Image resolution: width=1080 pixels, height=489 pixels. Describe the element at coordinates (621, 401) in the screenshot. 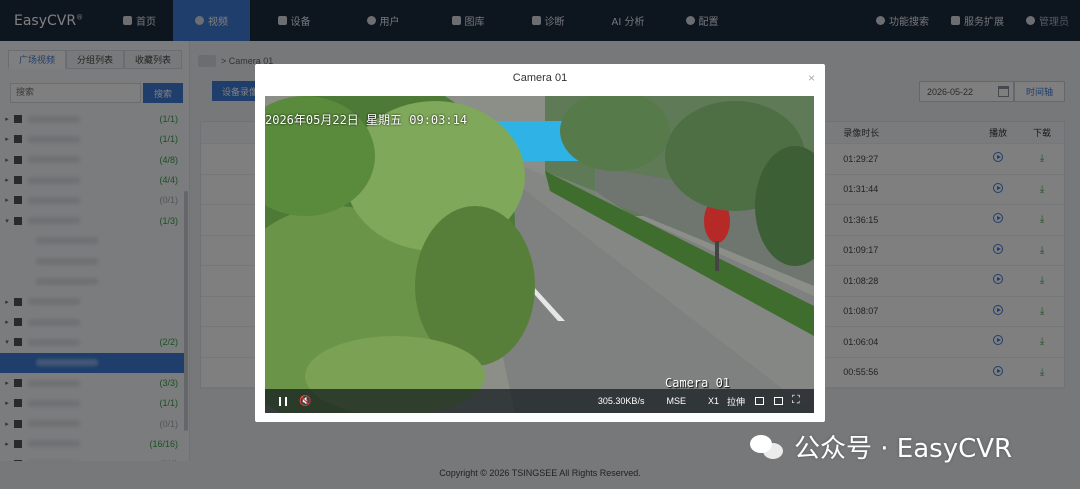

I see `bitrate: 305.30KB/s` at that location.